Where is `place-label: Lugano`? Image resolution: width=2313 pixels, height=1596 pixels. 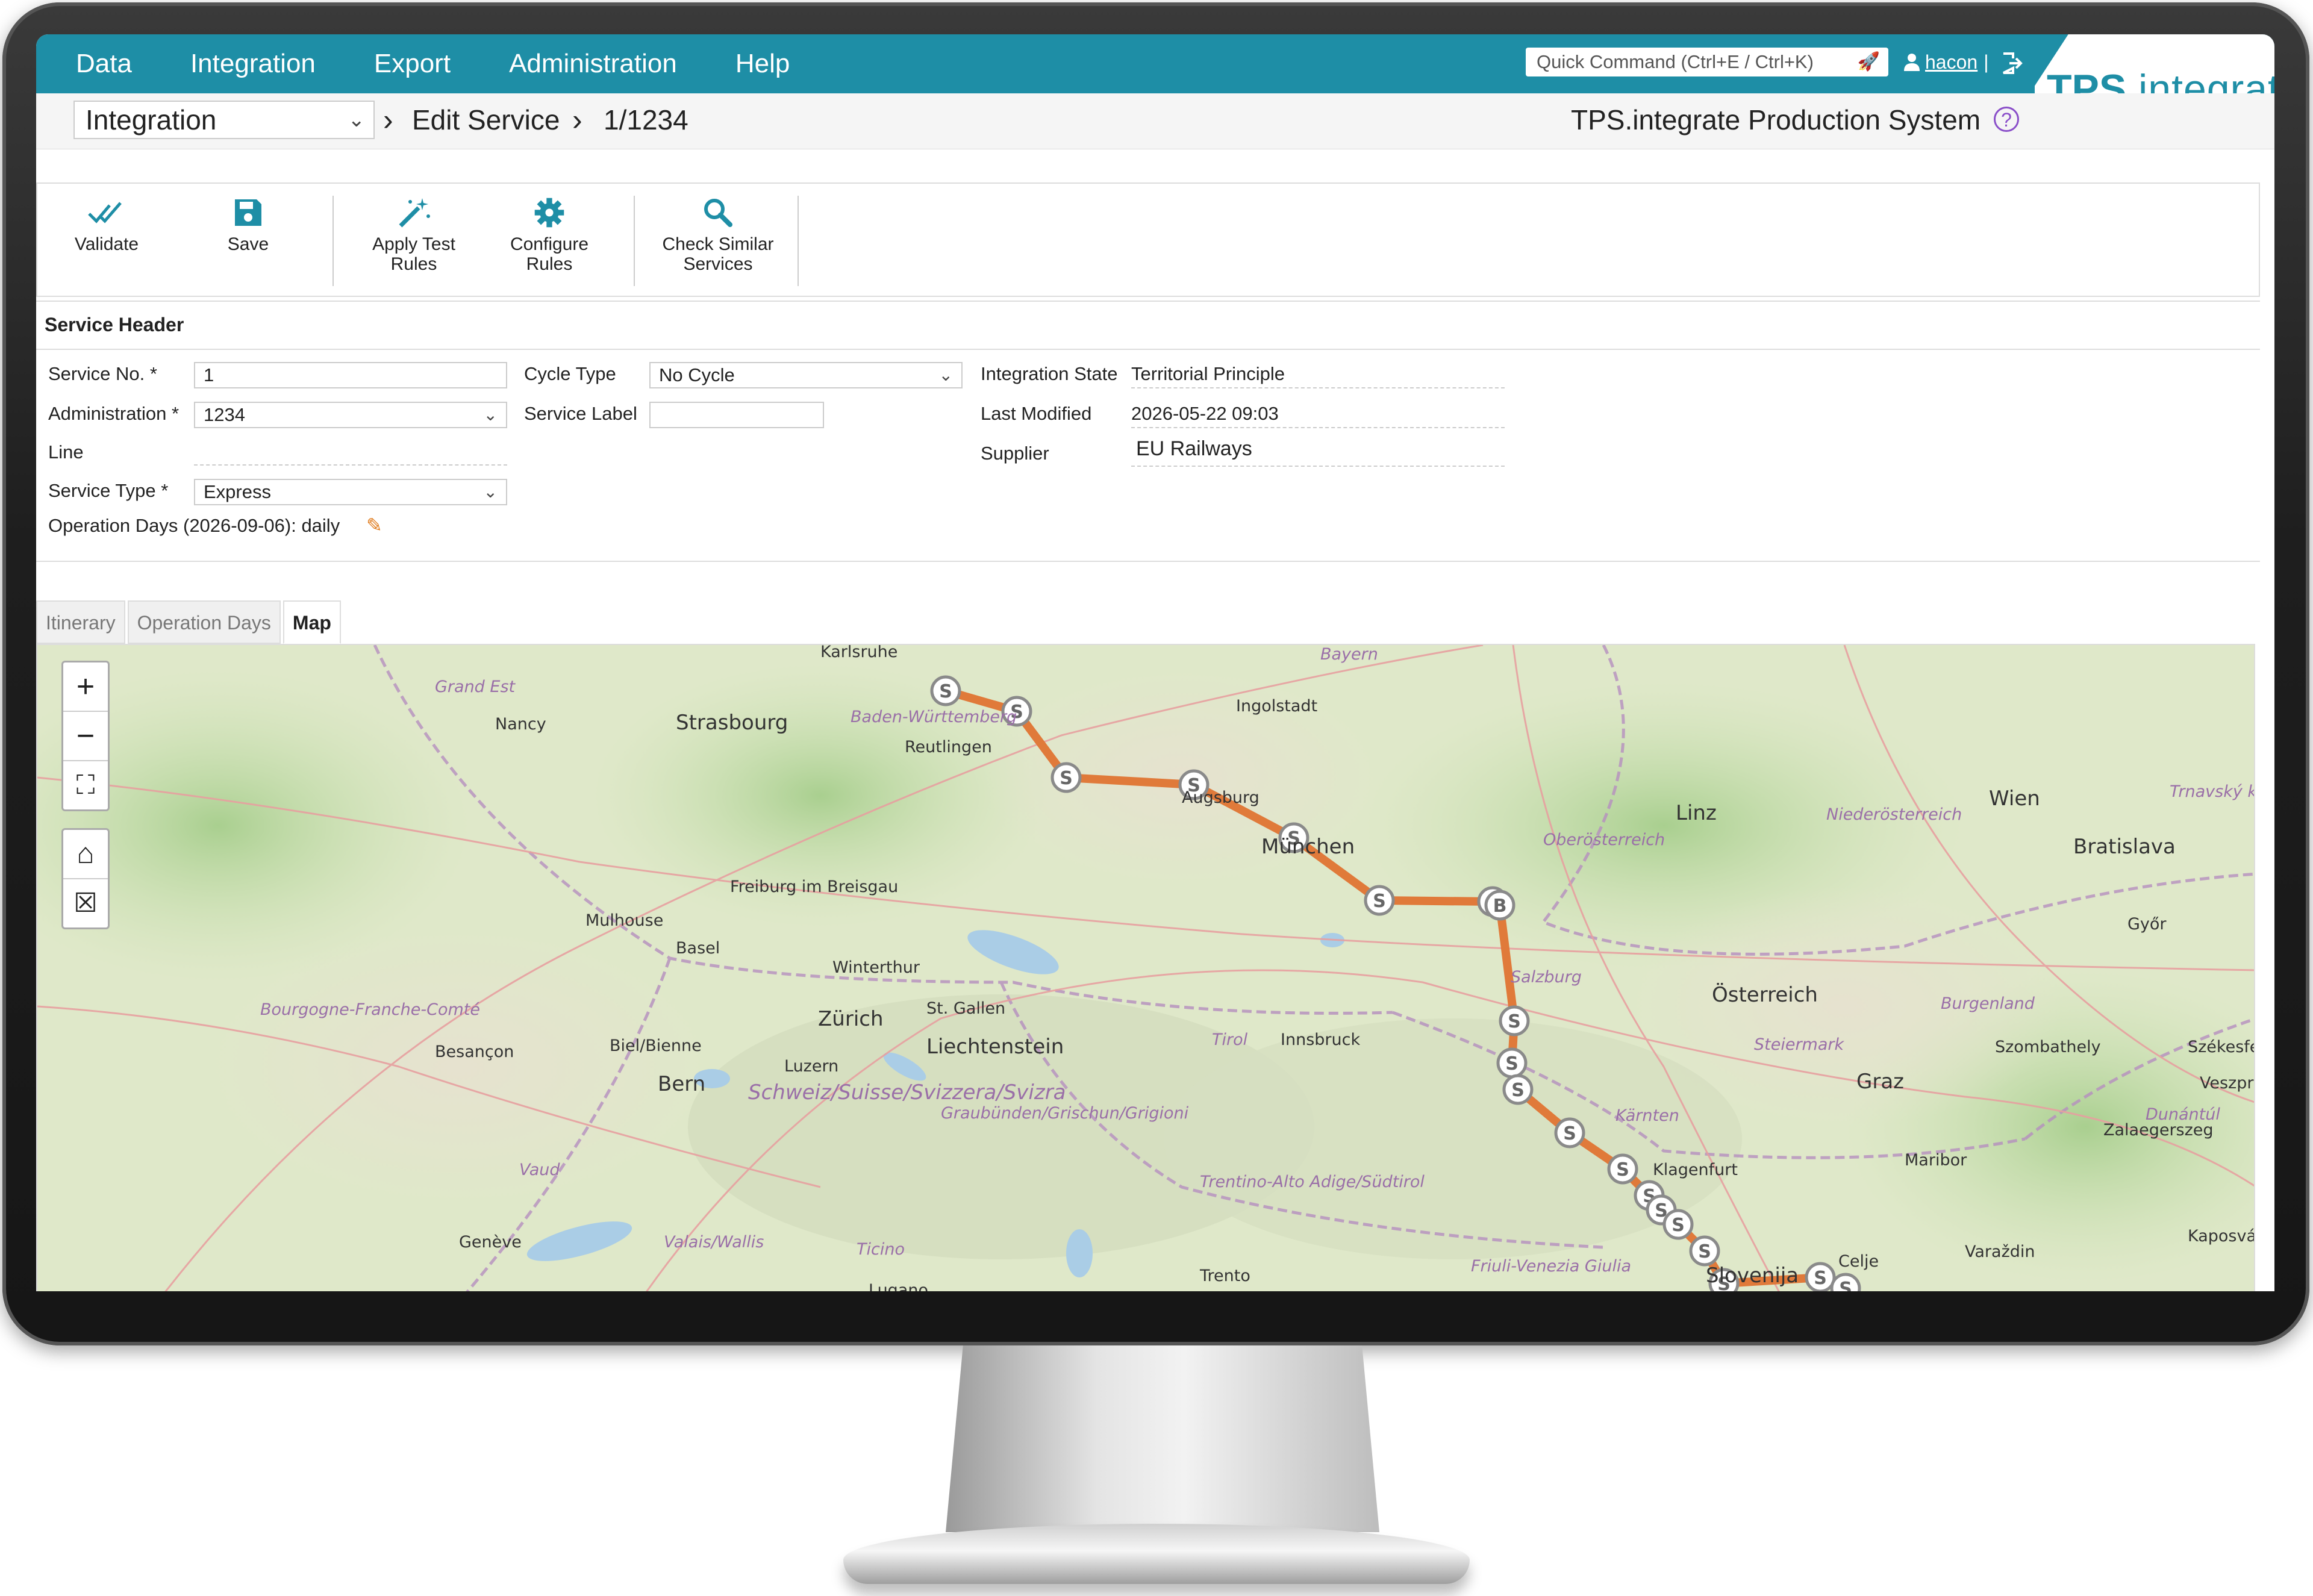 place-label: Lugano is located at coordinates (898, 1286).